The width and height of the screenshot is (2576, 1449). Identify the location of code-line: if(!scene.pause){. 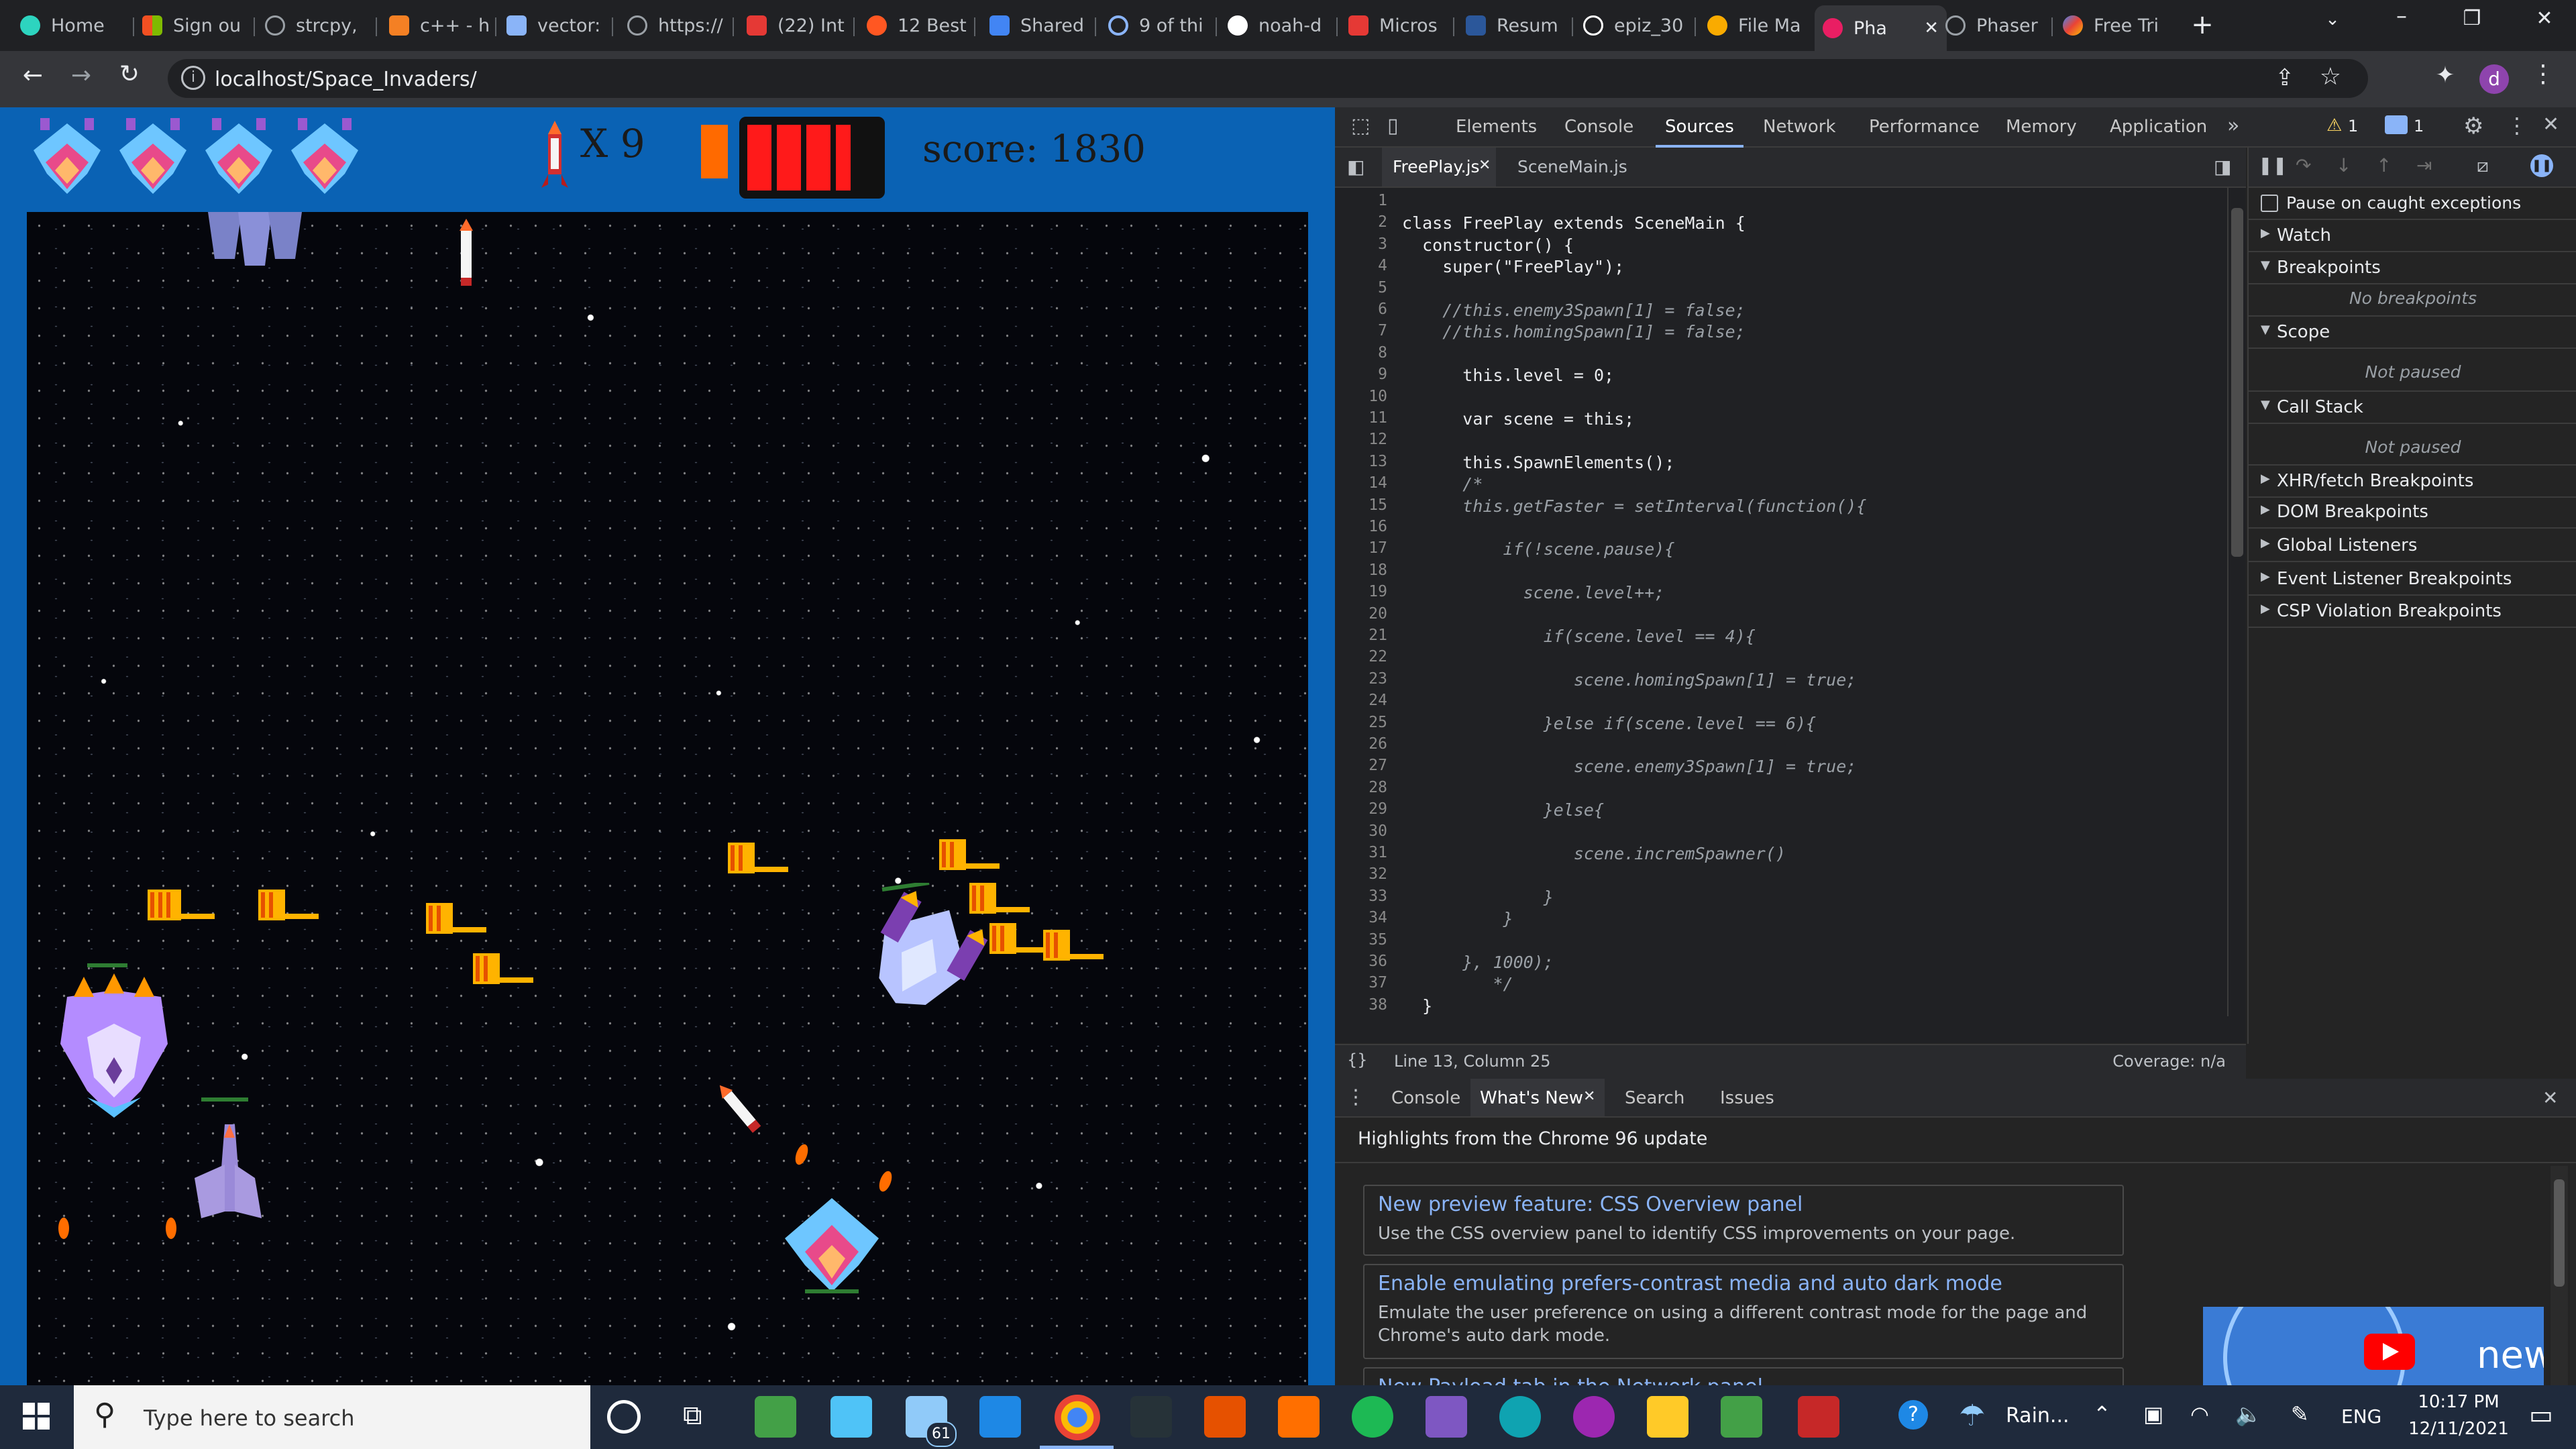
(1538, 549).